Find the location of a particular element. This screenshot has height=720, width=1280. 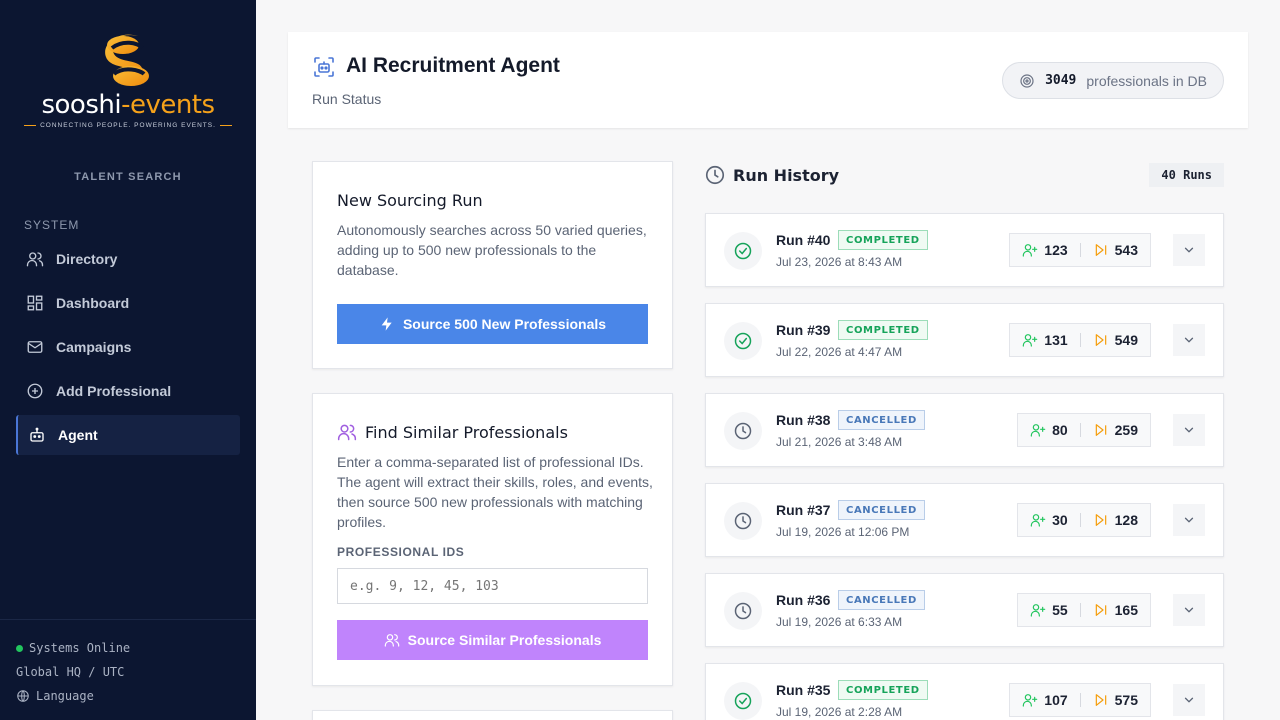

language-selector: Language is located at coordinates (128, 696).